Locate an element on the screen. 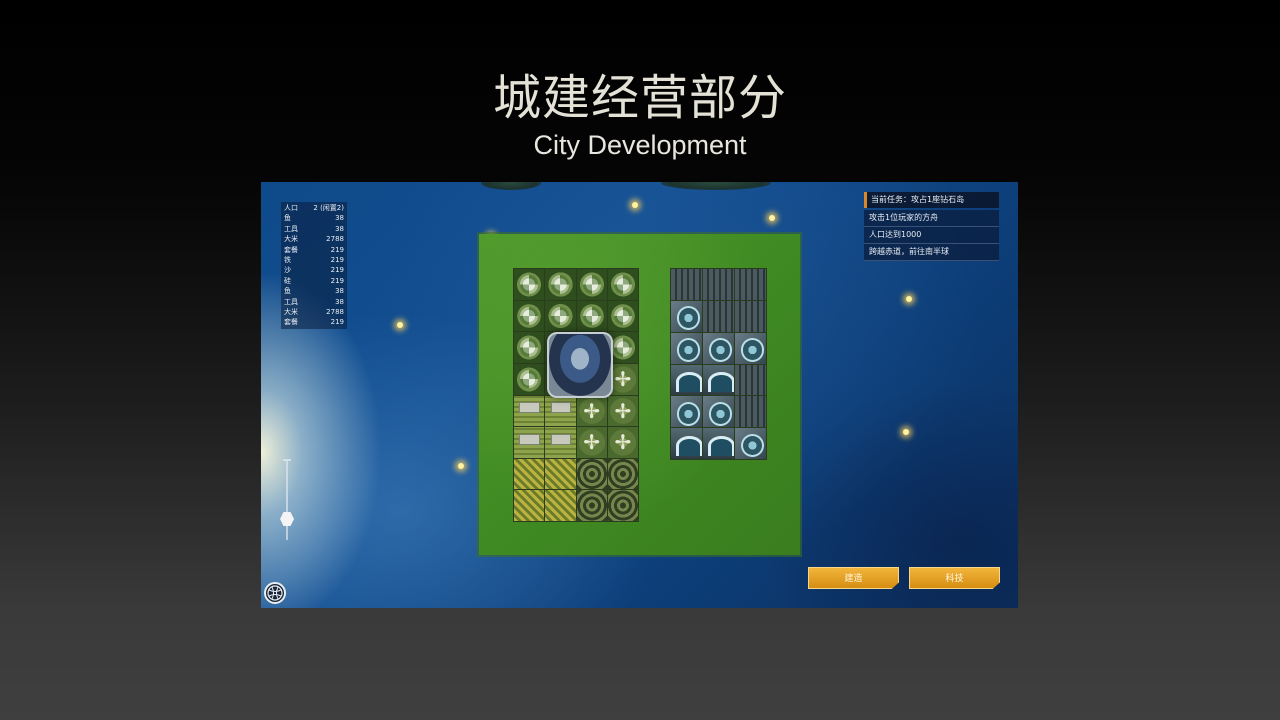 The height and width of the screenshot is (720, 1280). resource-row: 套餐 219 is located at coordinates (314, 322).